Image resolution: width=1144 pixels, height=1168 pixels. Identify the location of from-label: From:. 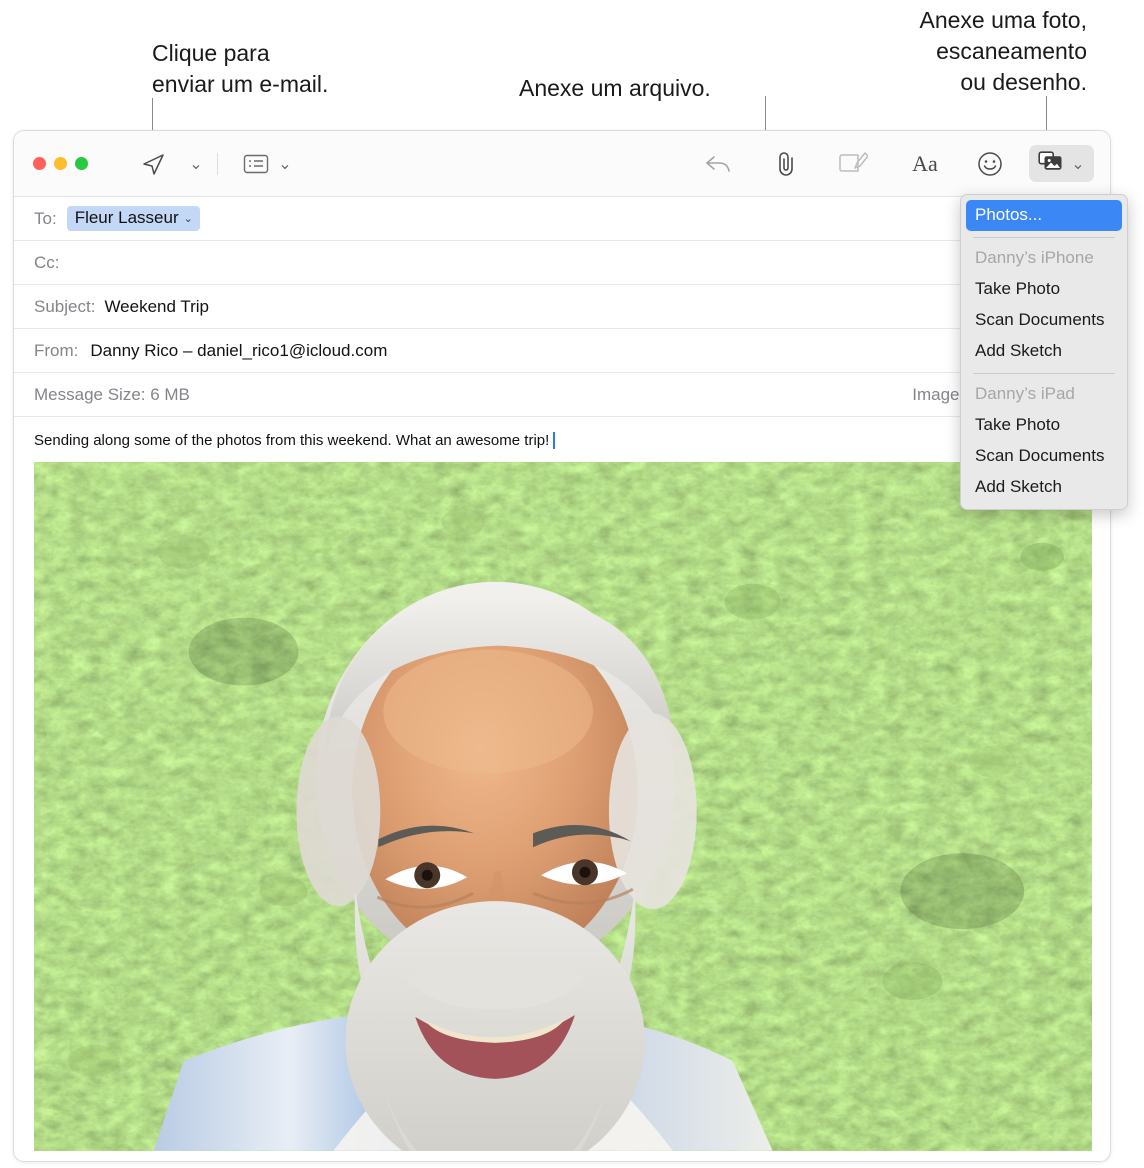
(56, 350).